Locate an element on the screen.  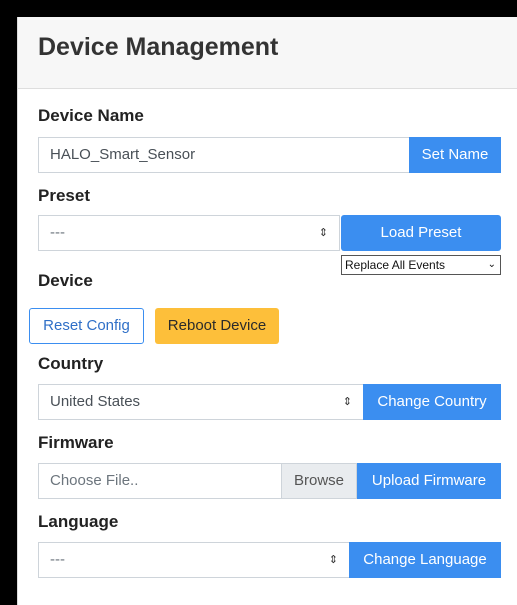
language-selected-value: --- is located at coordinates (57, 559).